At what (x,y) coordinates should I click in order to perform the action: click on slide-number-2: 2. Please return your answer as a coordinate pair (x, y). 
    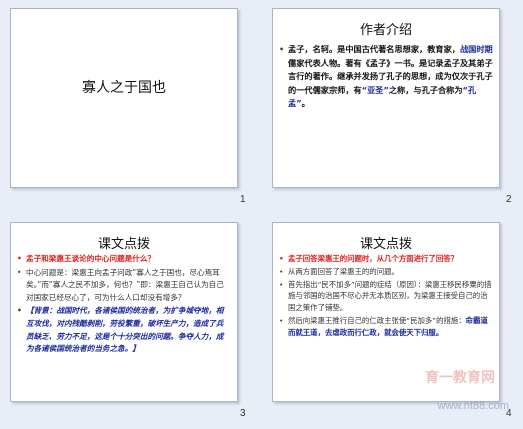
    Looking at the image, I should click on (509, 199).